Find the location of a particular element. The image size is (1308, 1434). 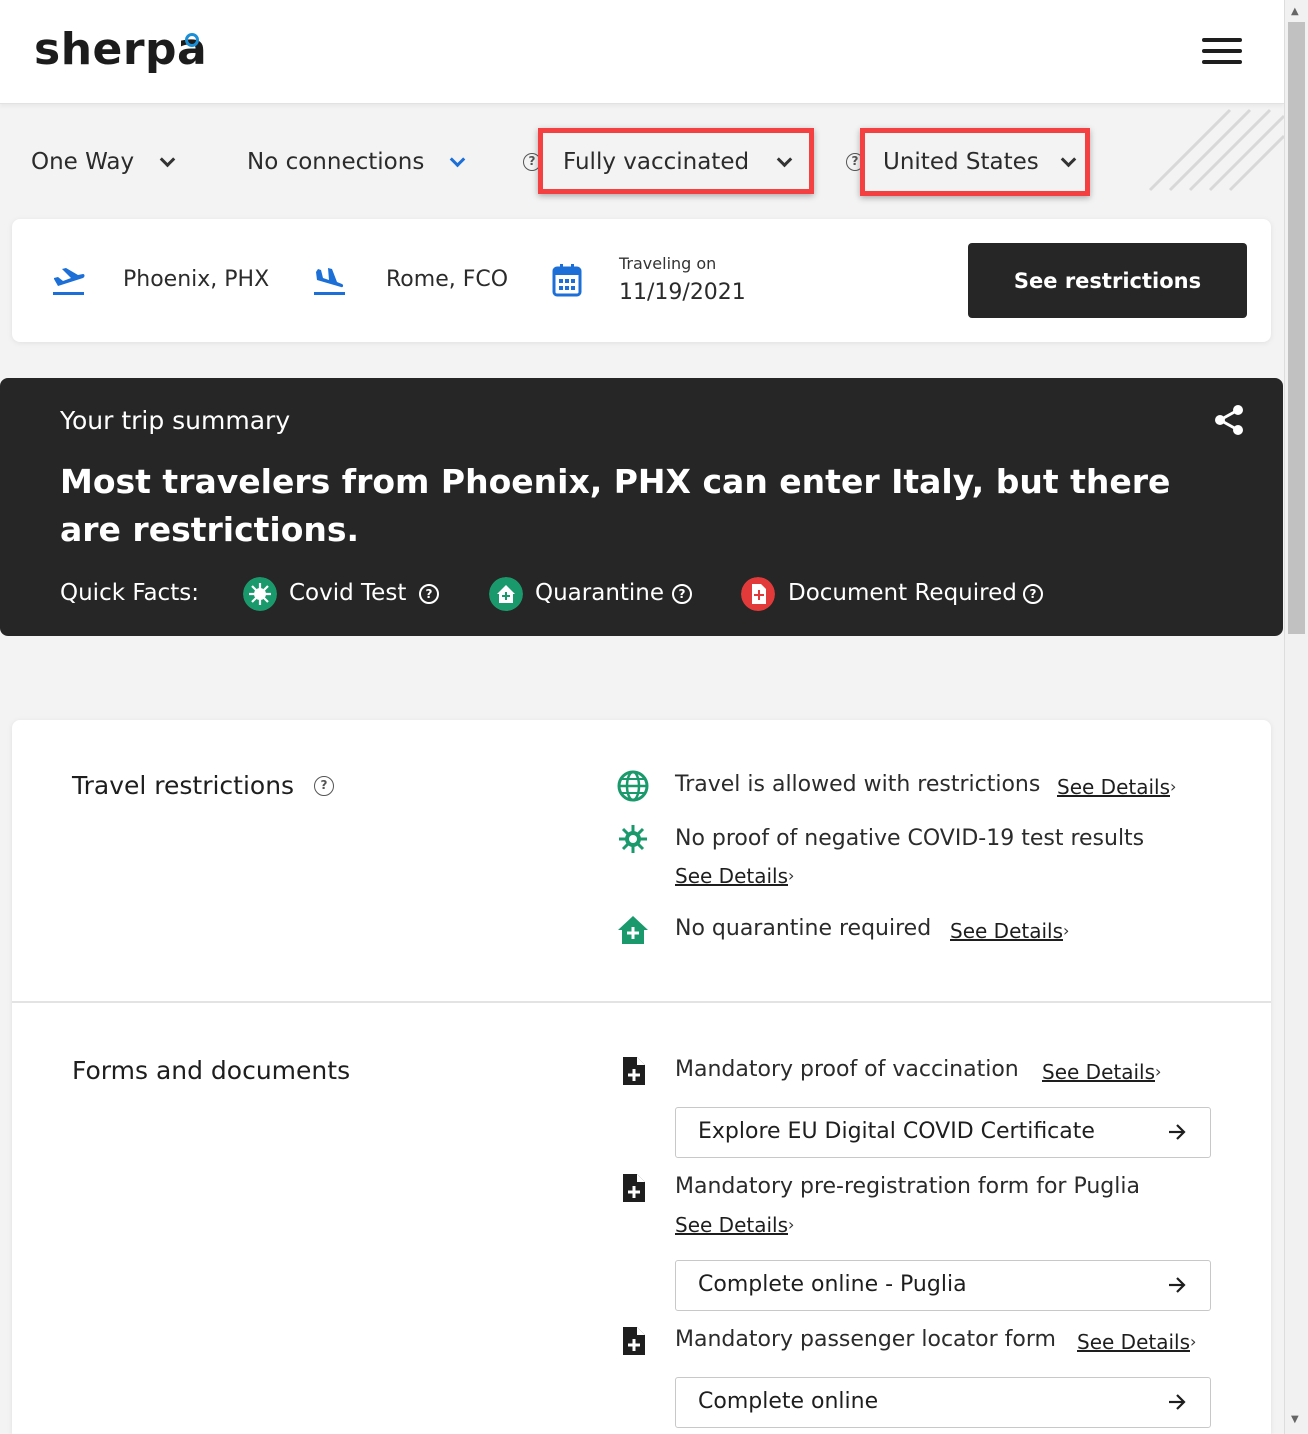

scroll-thumb is located at coordinates (1296, 328).